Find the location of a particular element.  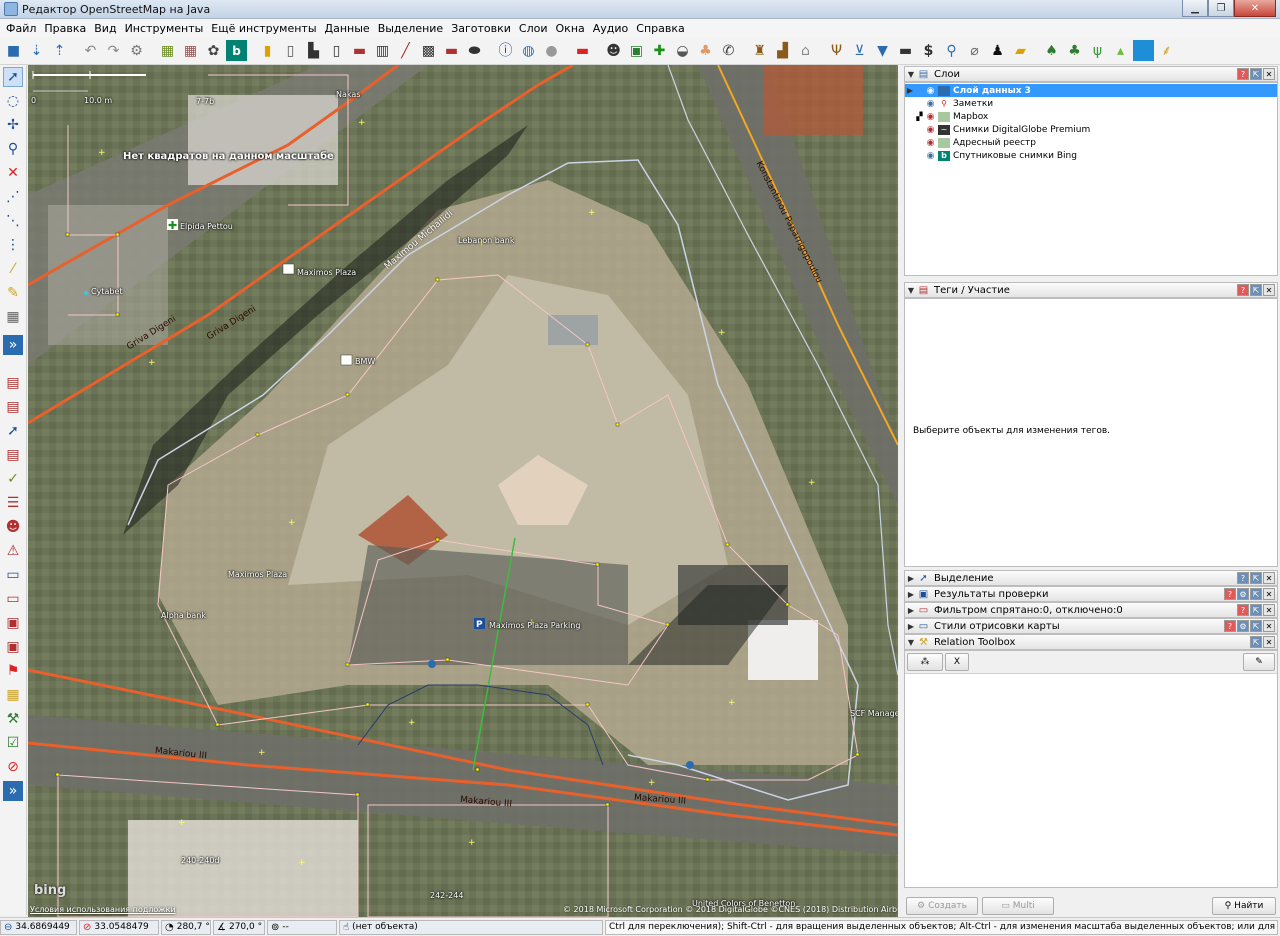

reverse-way-icon: ⋮ is located at coordinates (13, 245).